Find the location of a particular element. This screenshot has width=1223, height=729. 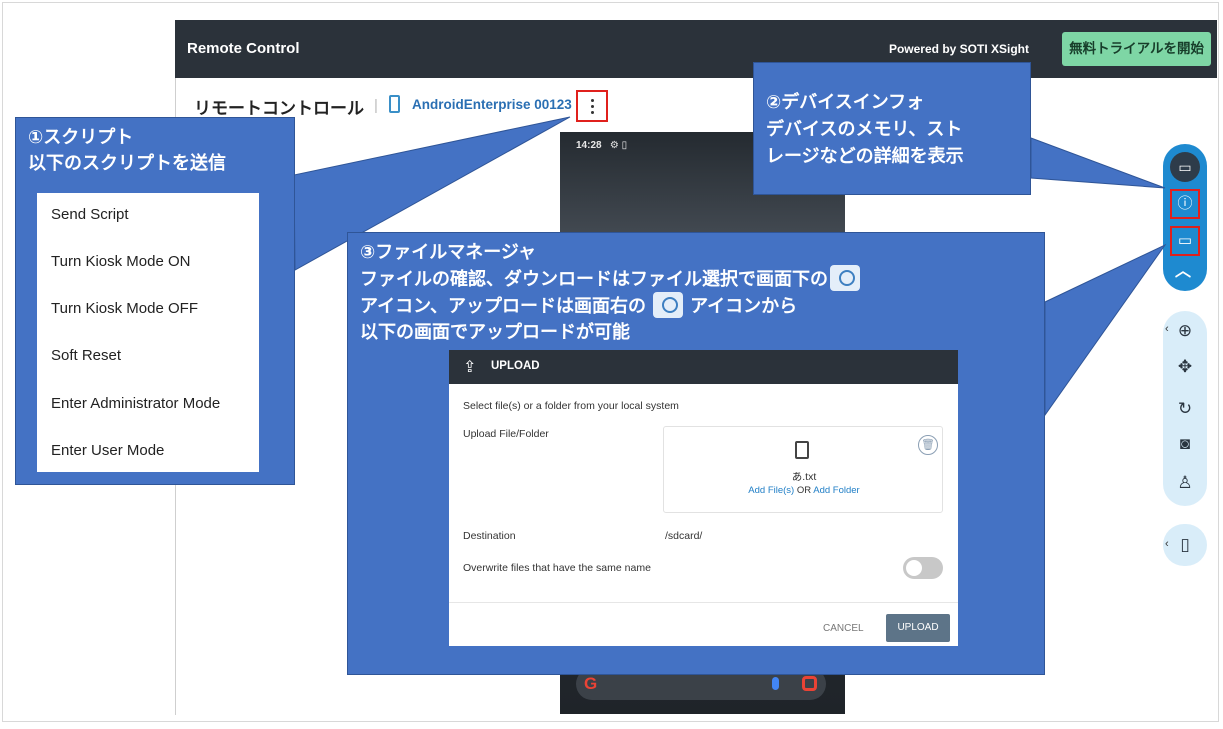

page-subheader: リモートコントロール | AndroidEnterprise 00123 is located at coordinates (696, 105).